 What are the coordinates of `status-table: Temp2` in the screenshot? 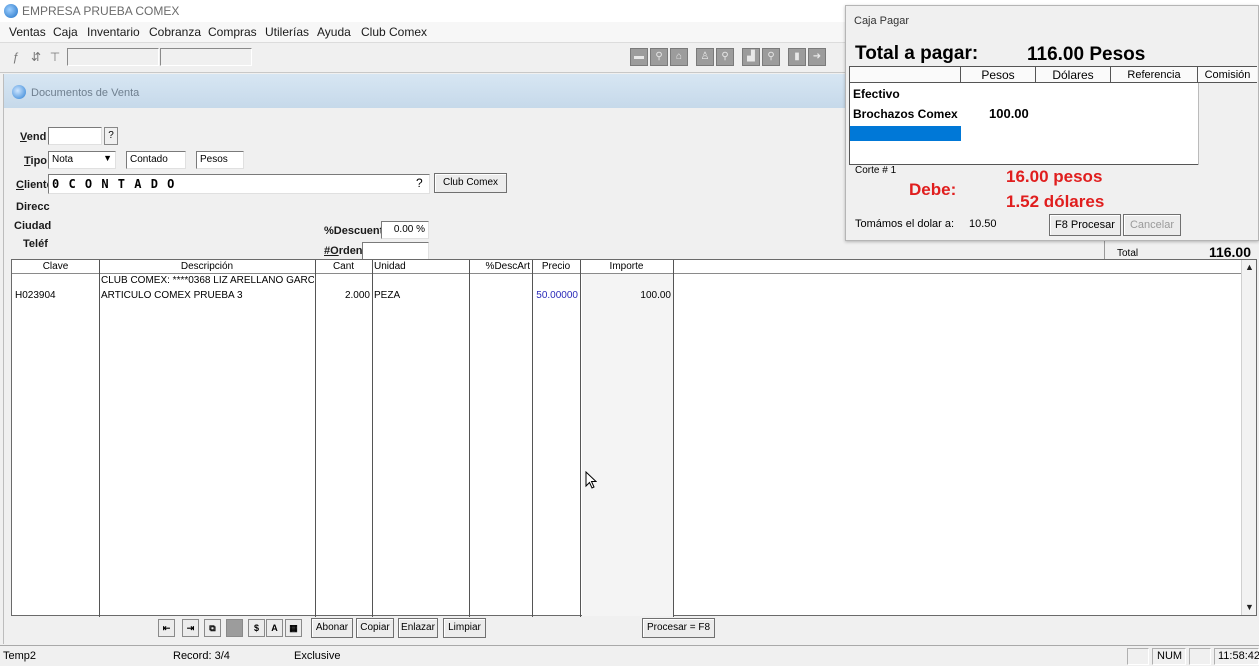 It's located at (20, 656).